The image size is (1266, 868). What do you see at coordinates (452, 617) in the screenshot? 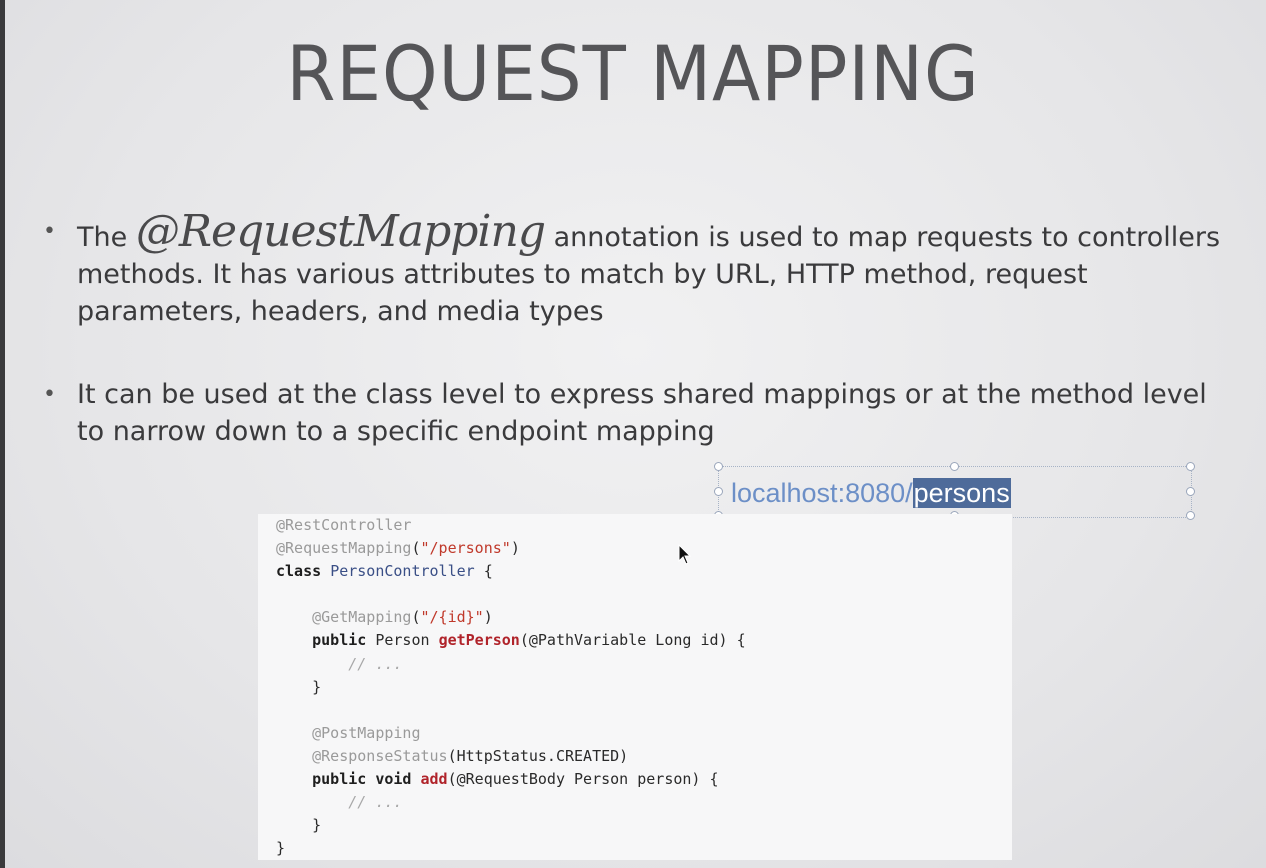
I see `code-string: "/{id}"` at bounding box center [452, 617].